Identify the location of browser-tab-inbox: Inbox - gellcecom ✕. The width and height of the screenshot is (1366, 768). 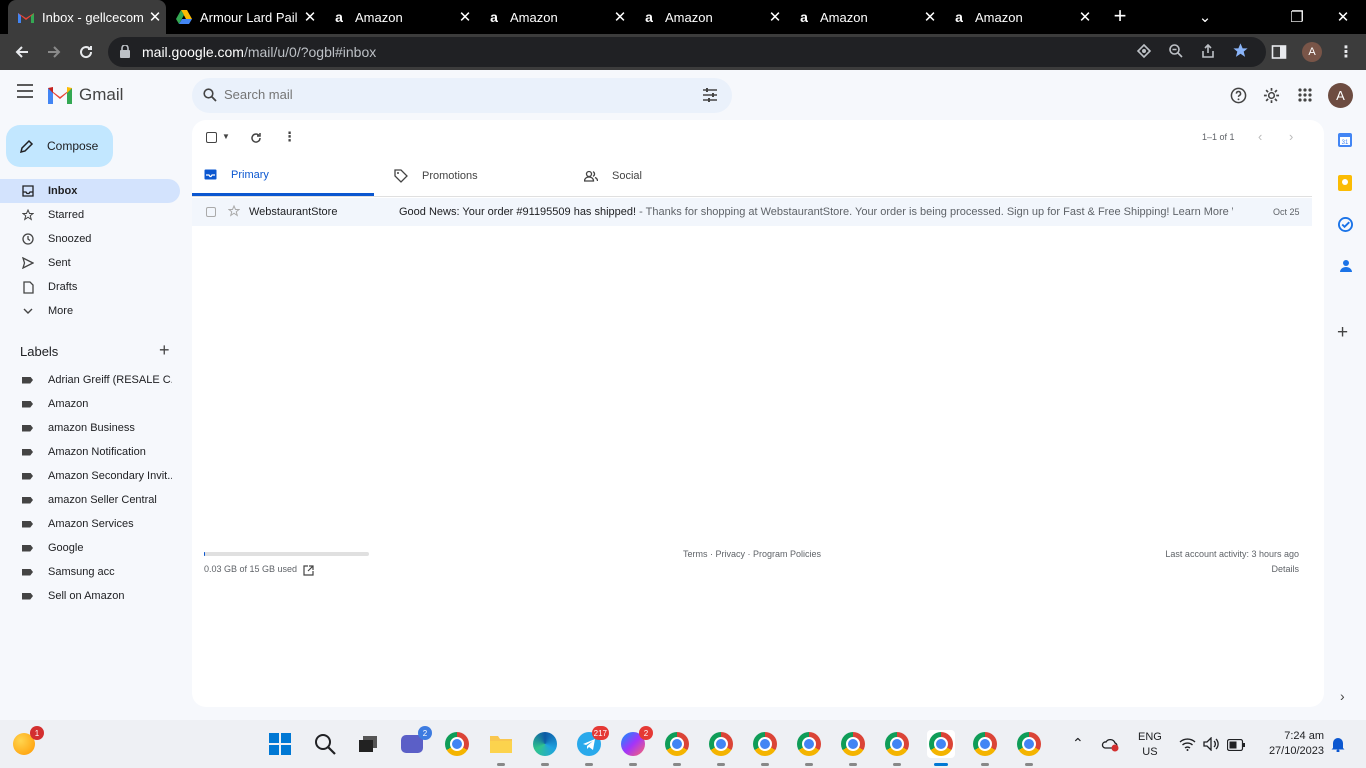
(87, 17).